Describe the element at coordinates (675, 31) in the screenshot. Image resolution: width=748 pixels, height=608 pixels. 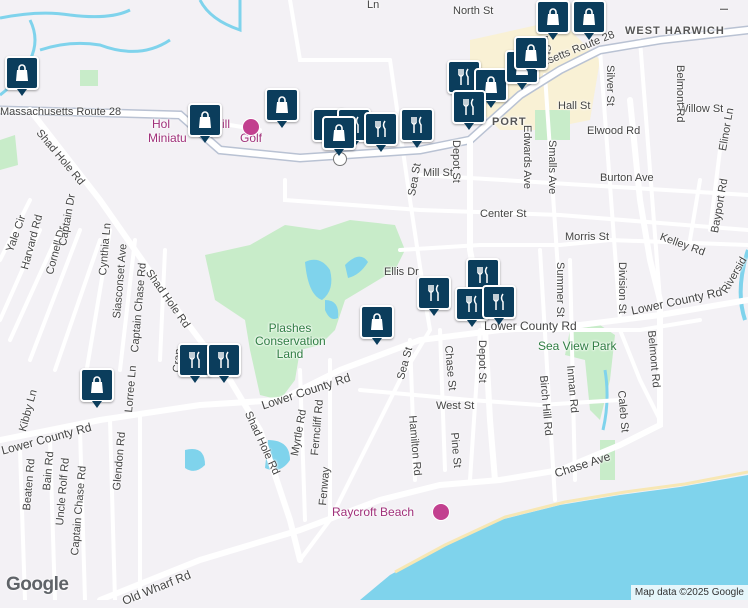
I see `area-label-west-harwich: WEST HARWICH` at that location.